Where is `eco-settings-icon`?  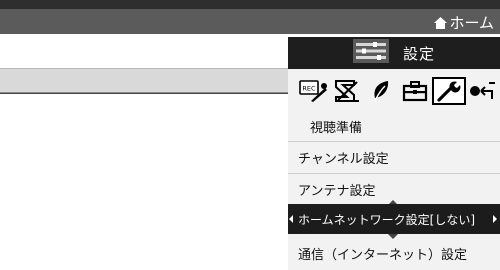
eco-settings-icon is located at coordinates (381, 91).